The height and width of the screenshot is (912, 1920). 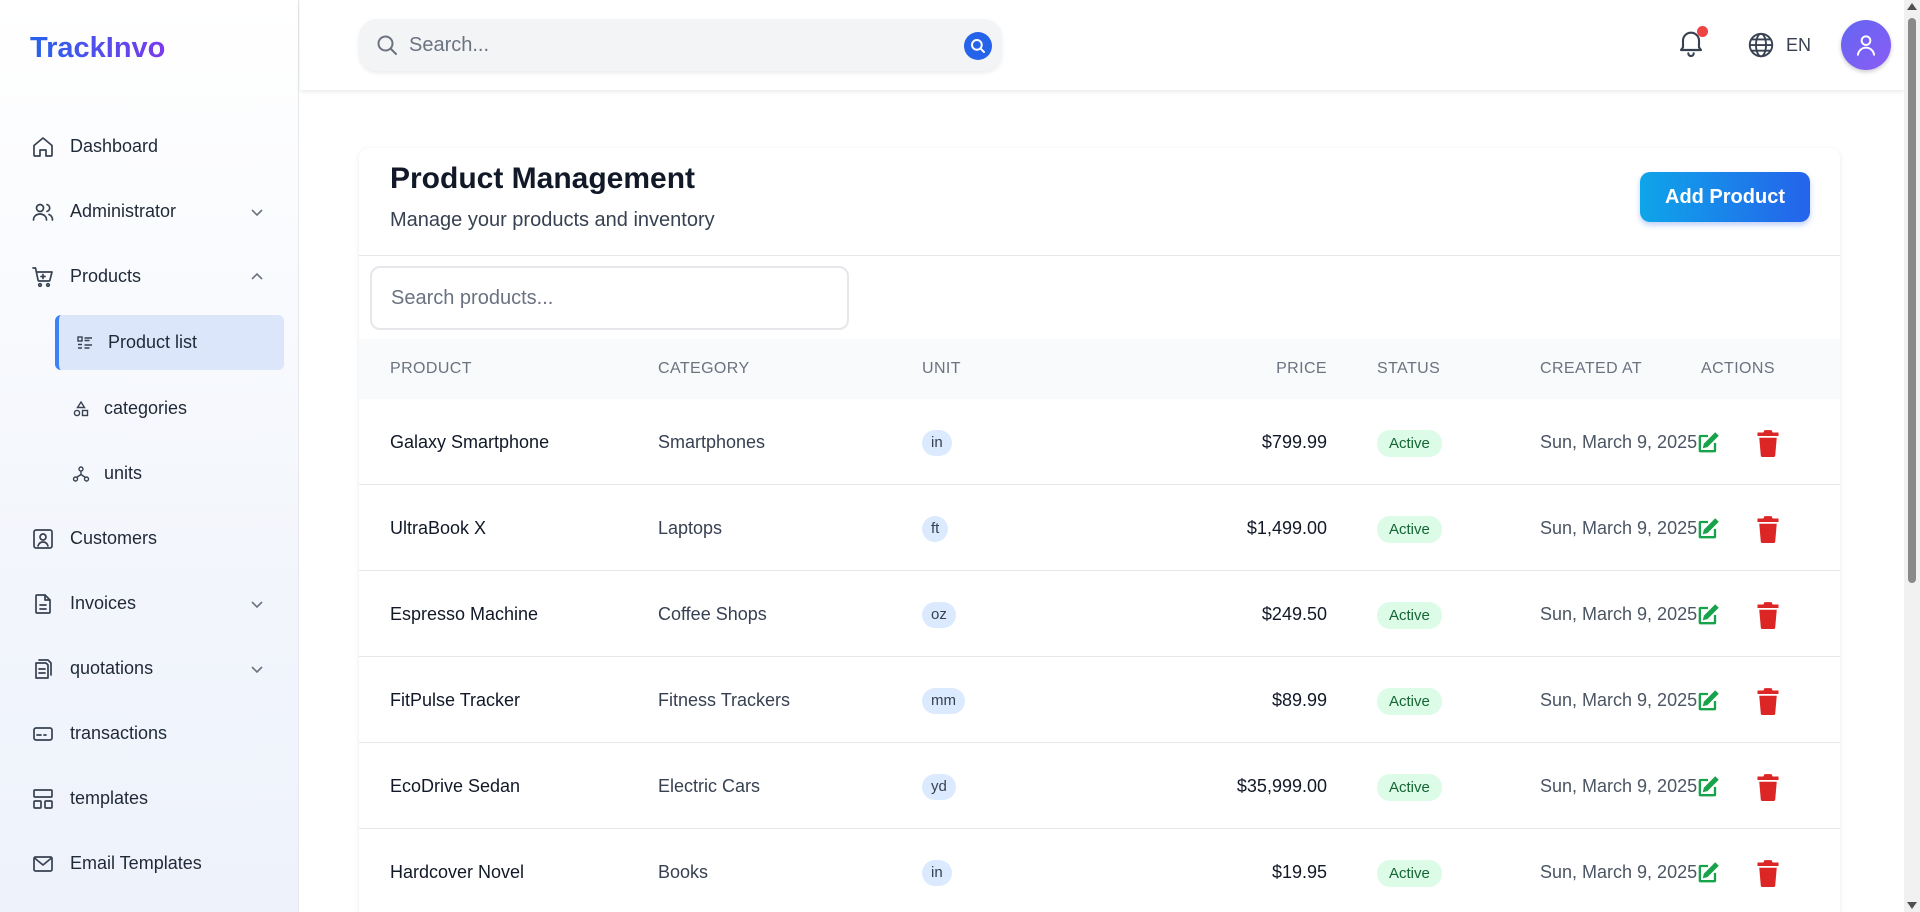 I want to click on page-subtitle: Manage your products and inventory, so click(x=552, y=220).